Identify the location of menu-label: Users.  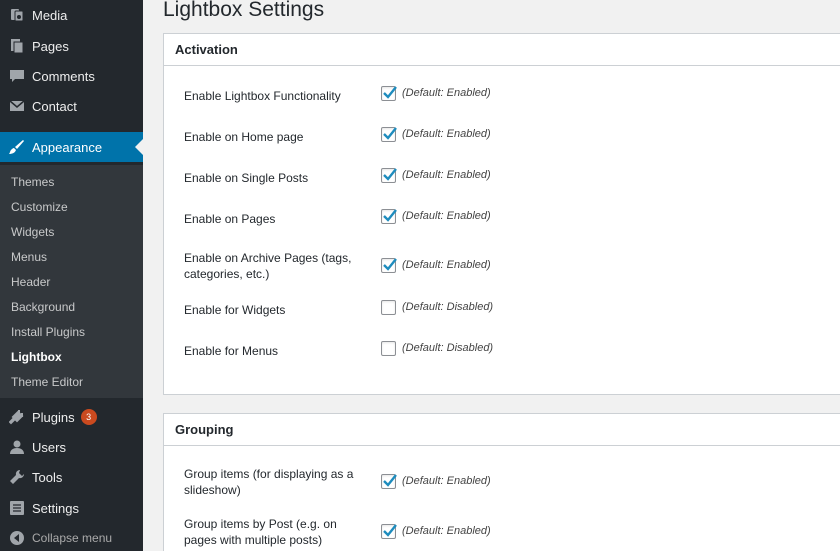
(49, 447).